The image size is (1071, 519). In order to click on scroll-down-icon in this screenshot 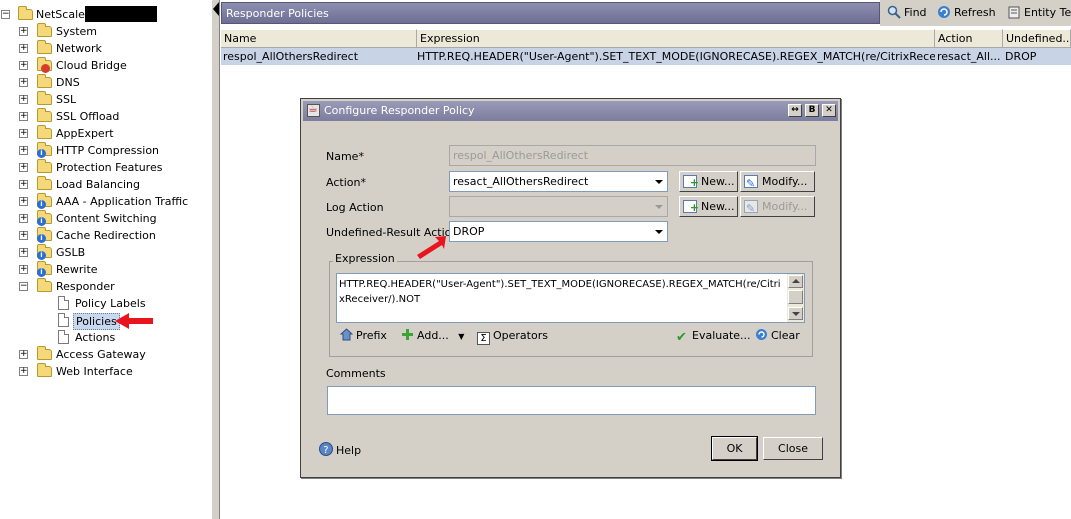, I will do `click(795, 313)`.